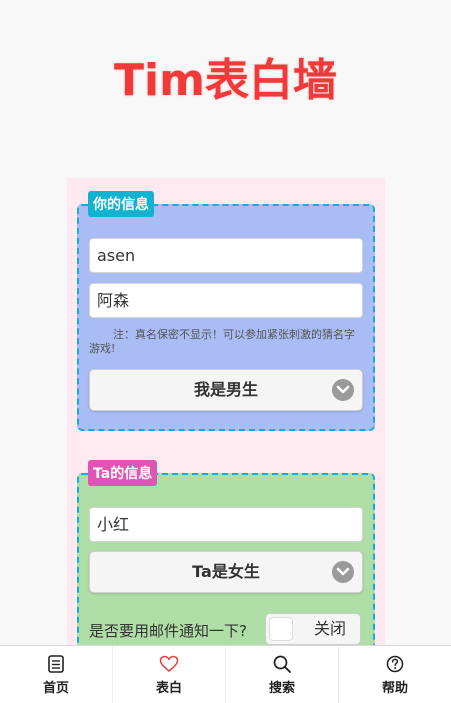 The width and height of the screenshot is (451, 703). Describe the element at coordinates (222, 341) in the screenshot. I see `realname-note: 注：真名保密不显示！可以参加紧张刺激的猜名字游戏!` at that location.